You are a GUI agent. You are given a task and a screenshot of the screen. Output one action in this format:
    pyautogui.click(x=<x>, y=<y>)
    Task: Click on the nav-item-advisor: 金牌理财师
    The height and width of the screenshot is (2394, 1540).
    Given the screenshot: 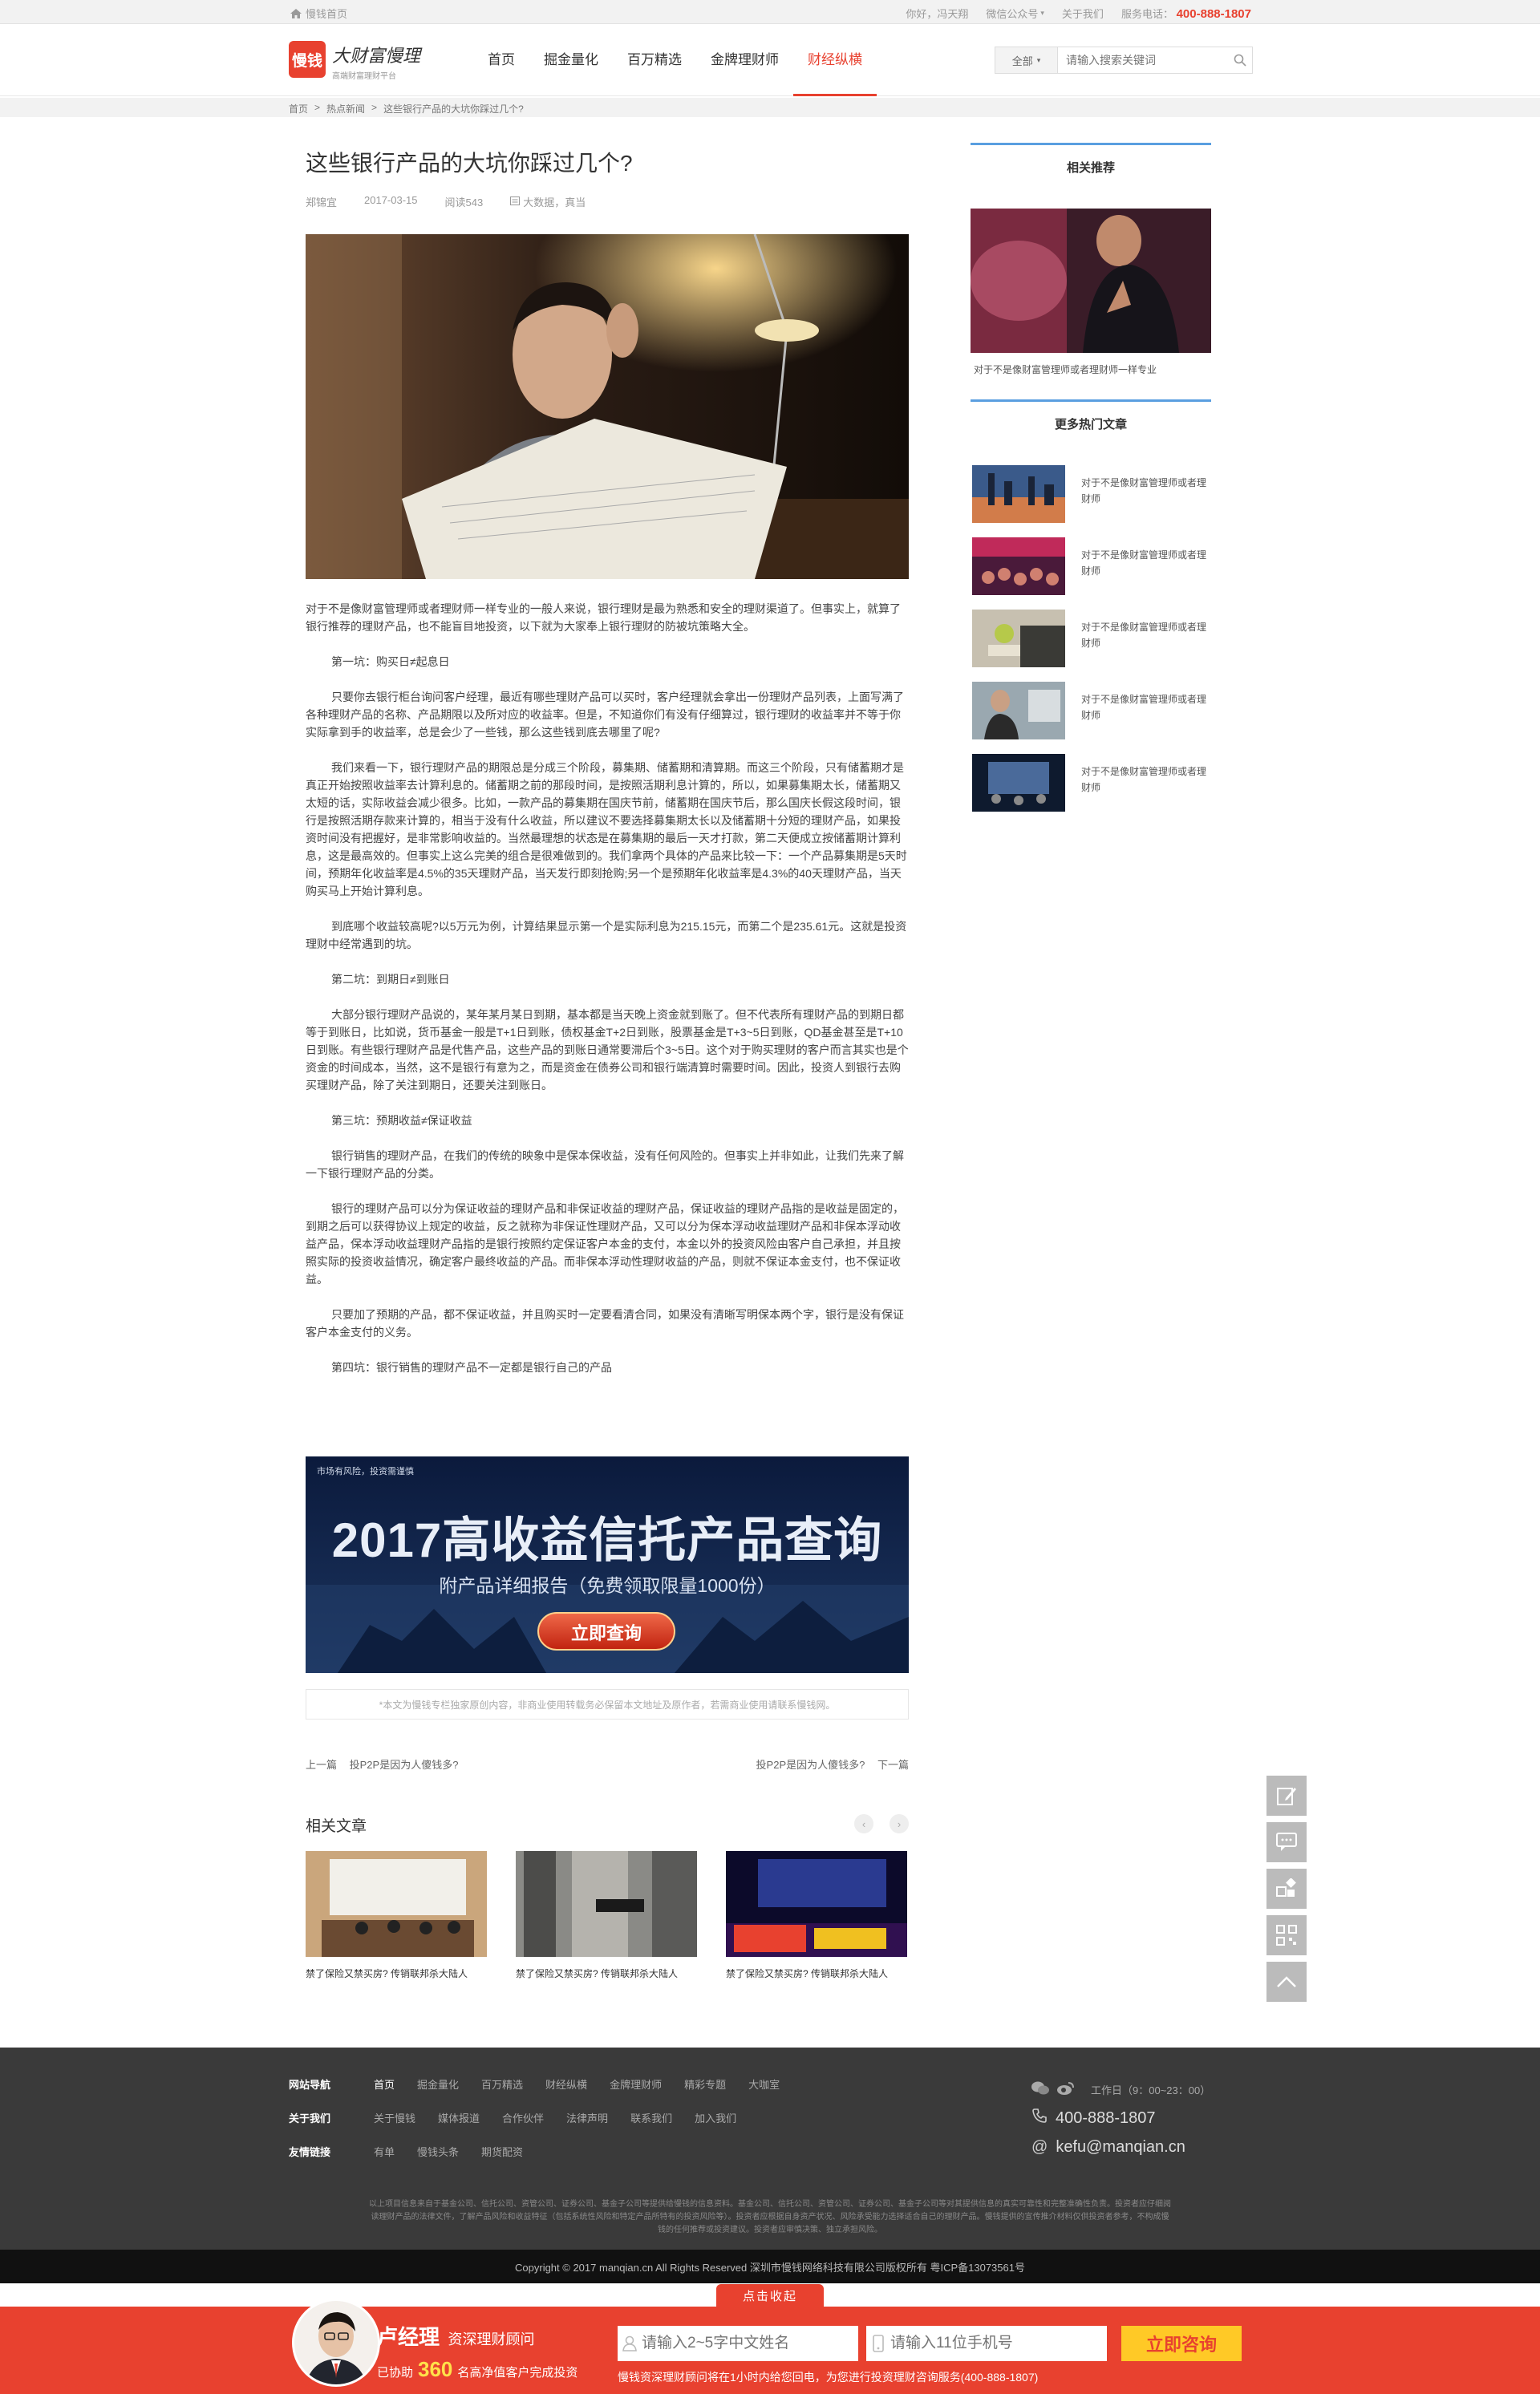 What is the action you would take?
    pyautogui.click(x=744, y=72)
    